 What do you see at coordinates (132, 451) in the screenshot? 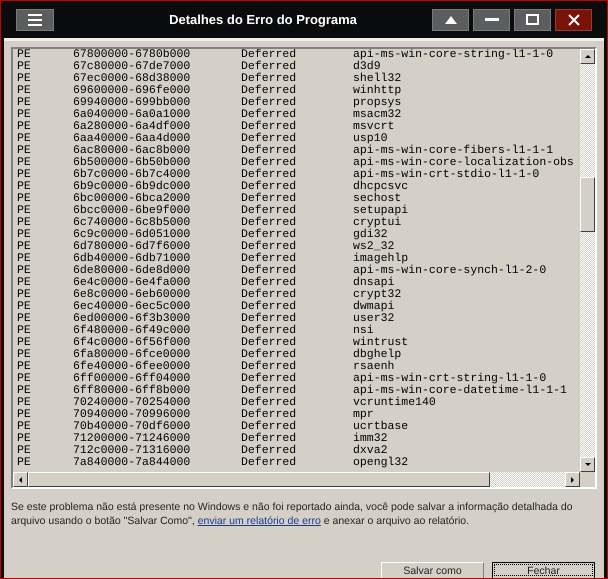
I see `address-range: 712c0000-71316000` at bounding box center [132, 451].